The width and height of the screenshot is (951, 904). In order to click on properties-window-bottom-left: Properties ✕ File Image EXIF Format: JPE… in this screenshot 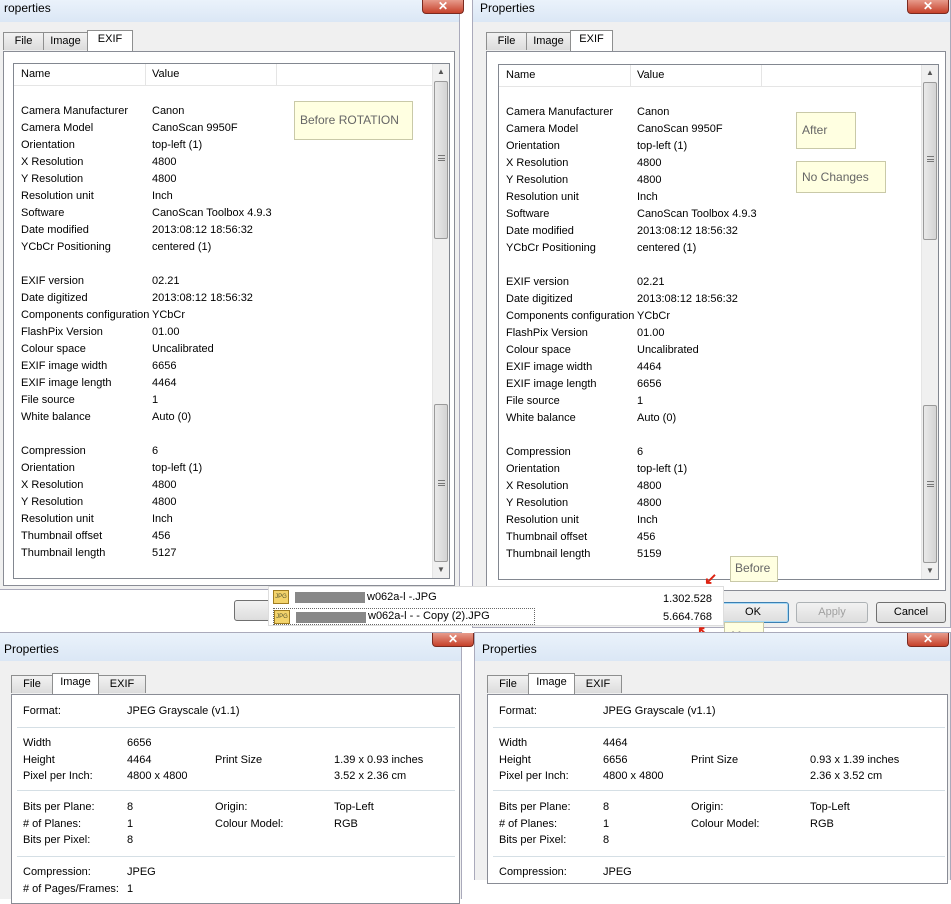, I will do `click(237, 768)`.